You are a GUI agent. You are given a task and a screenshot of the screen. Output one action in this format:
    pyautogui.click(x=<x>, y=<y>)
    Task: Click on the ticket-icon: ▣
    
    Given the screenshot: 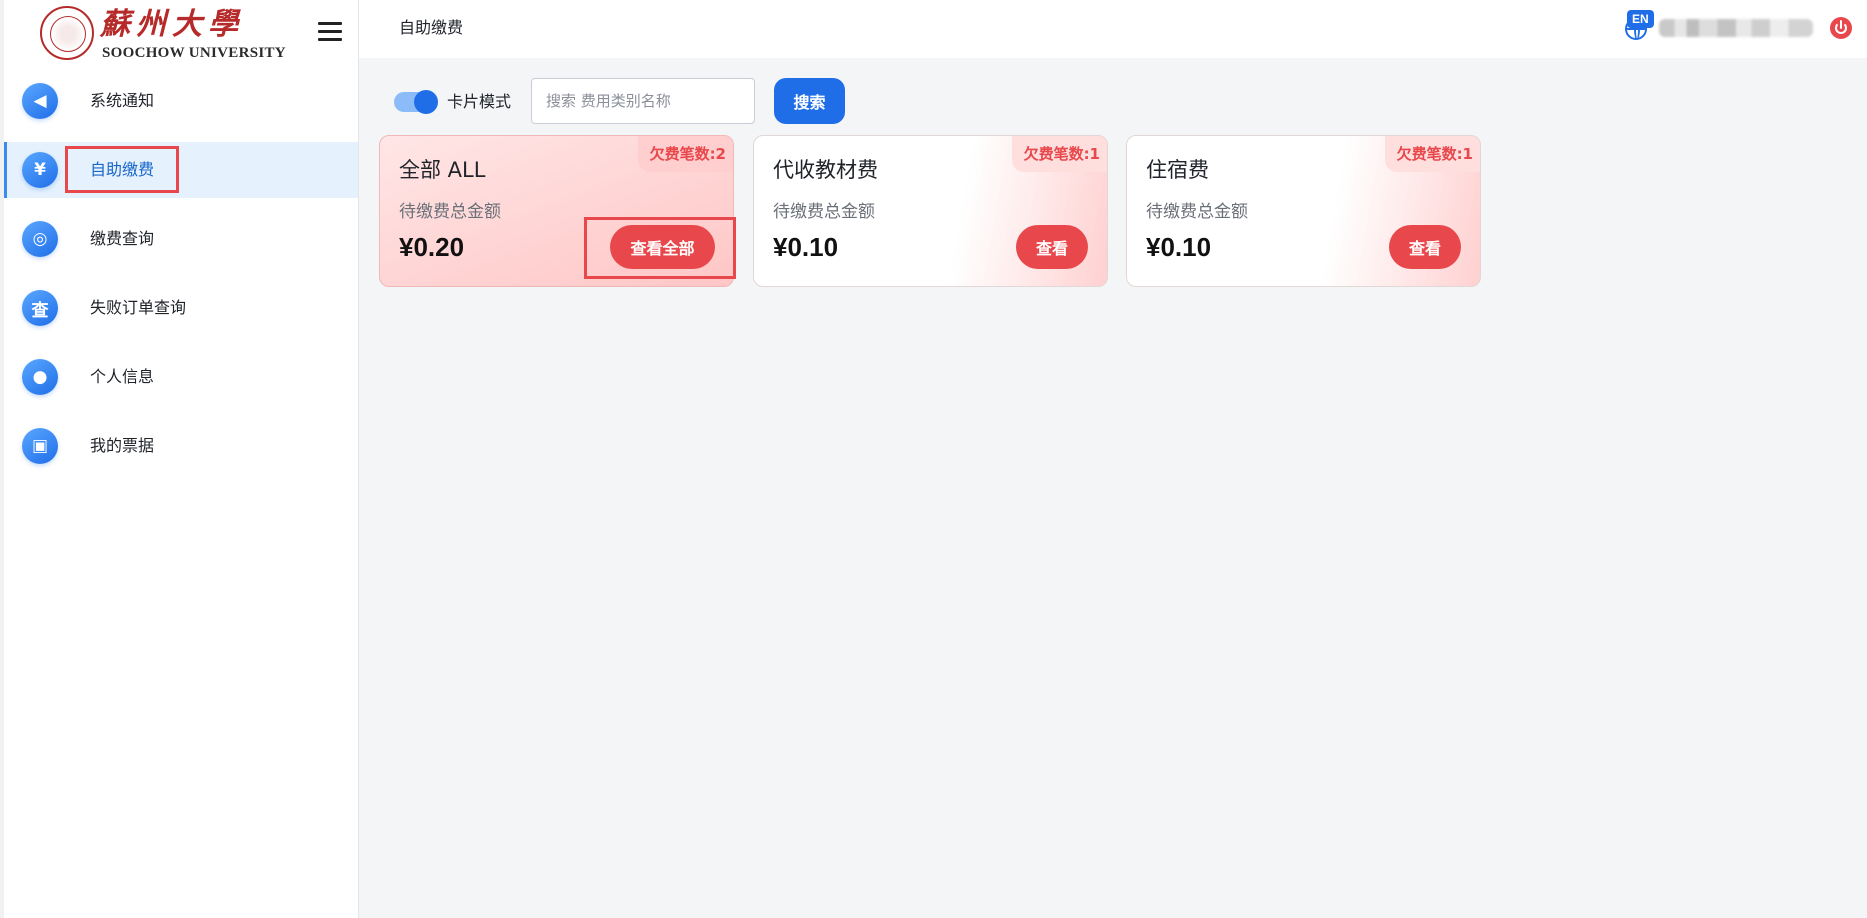 What is the action you would take?
    pyautogui.click(x=40, y=446)
    